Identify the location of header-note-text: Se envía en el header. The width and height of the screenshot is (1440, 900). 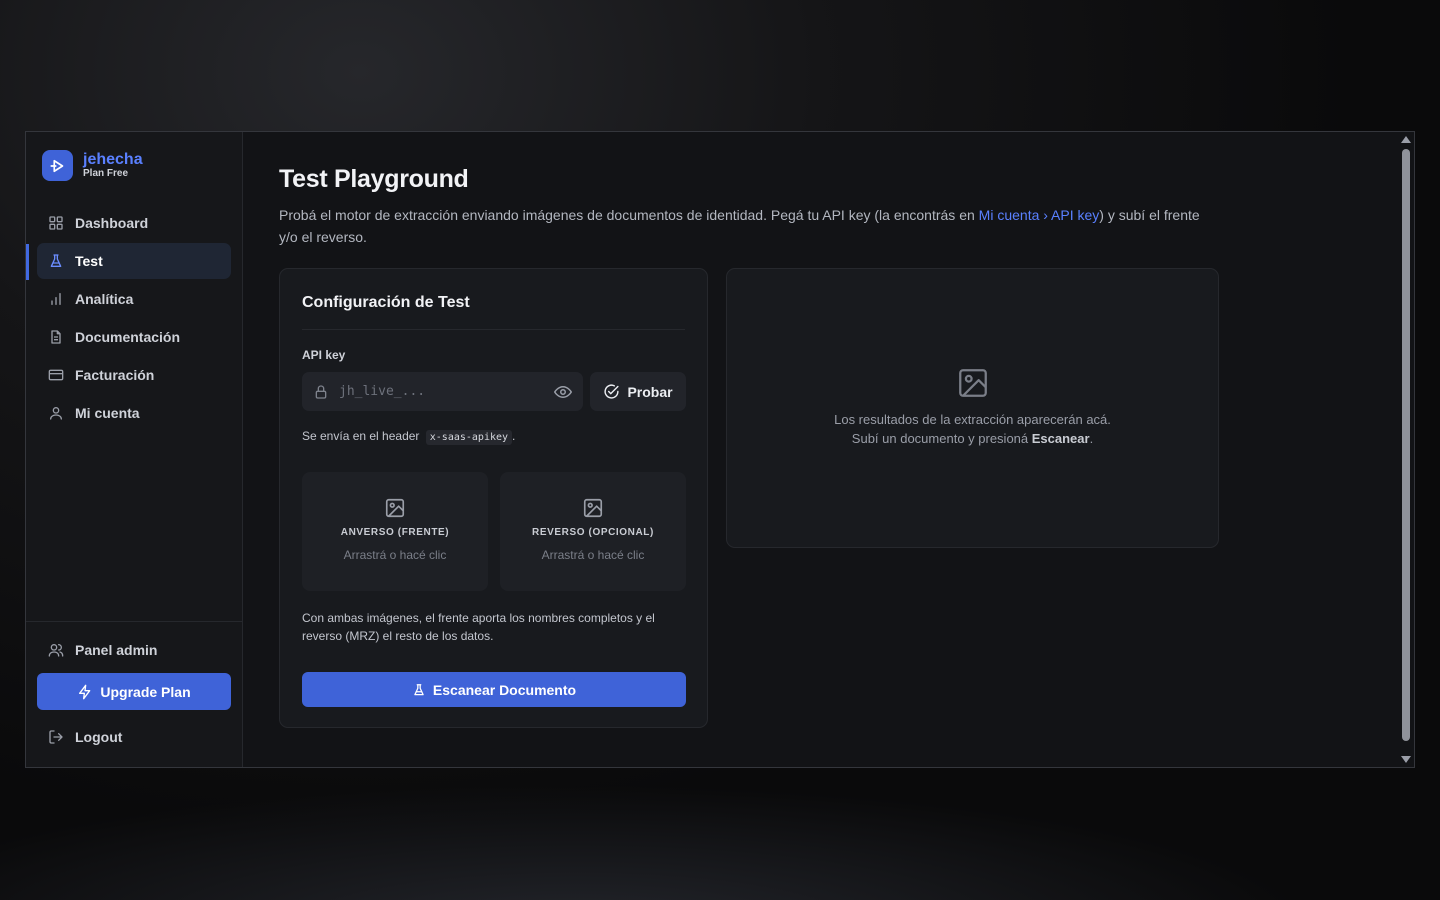
(361, 436).